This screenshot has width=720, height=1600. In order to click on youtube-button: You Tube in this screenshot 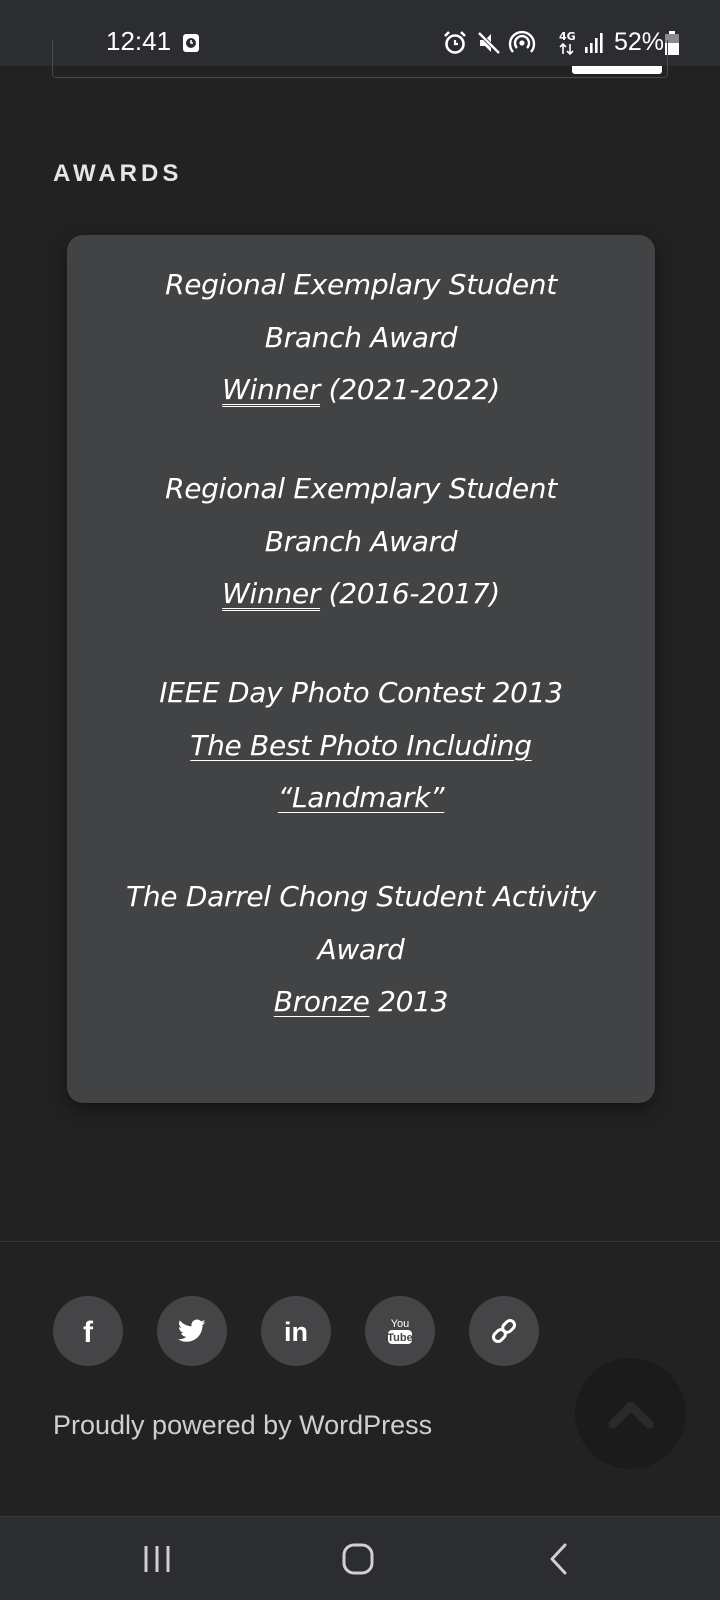, I will do `click(400, 1331)`.